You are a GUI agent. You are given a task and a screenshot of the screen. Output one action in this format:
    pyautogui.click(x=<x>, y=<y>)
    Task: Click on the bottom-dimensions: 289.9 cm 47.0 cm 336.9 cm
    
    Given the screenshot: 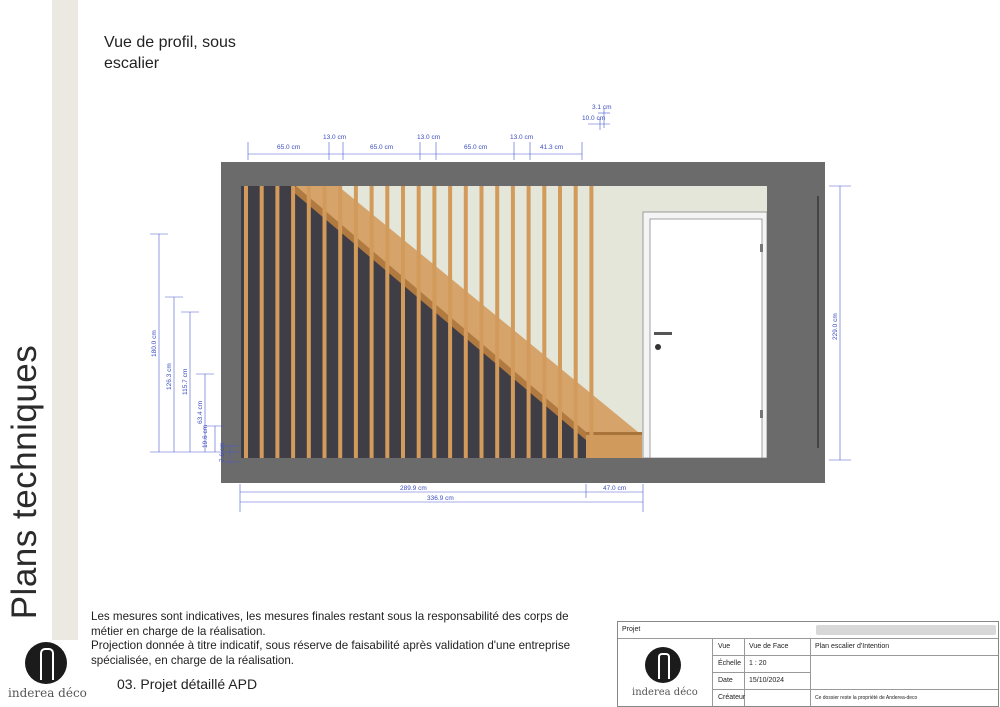 What is the action you would take?
    pyautogui.click(x=441, y=498)
    